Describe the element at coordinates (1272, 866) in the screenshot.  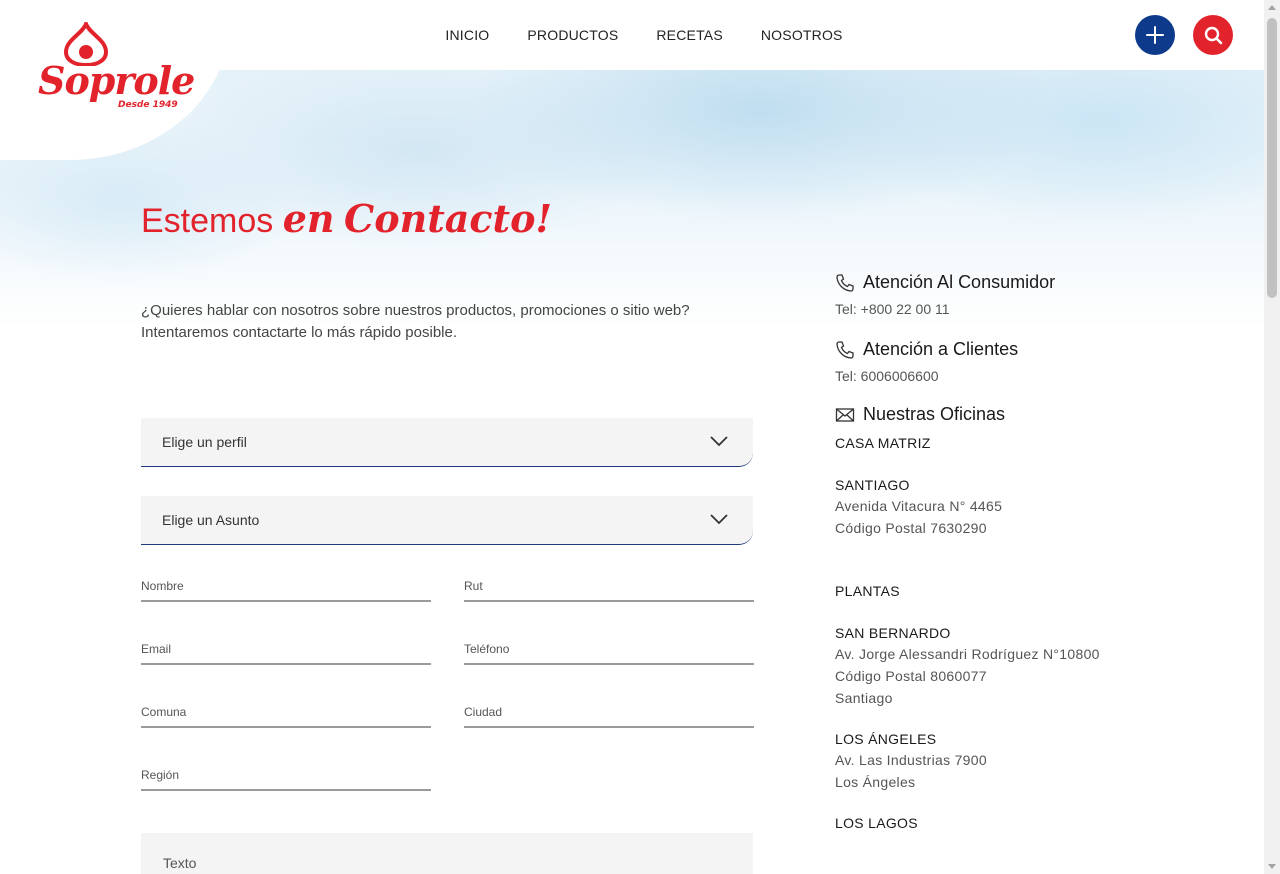
I see `scroll-down-arrow-icon` at that location.